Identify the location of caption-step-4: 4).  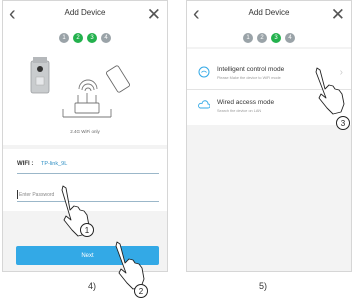
(92, 286).